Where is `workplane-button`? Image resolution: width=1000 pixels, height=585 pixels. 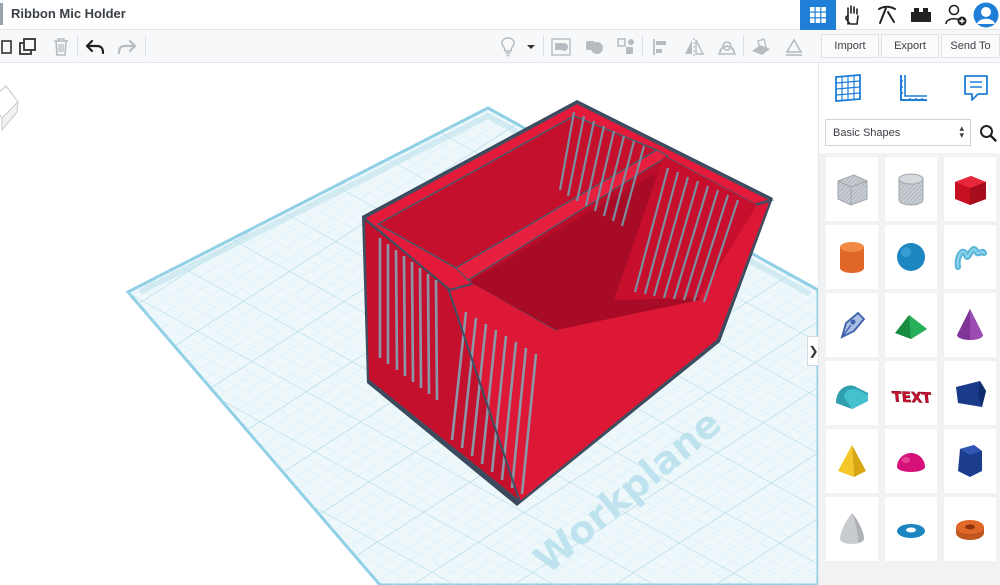
workplane-button is located at coordinates (761, 47).